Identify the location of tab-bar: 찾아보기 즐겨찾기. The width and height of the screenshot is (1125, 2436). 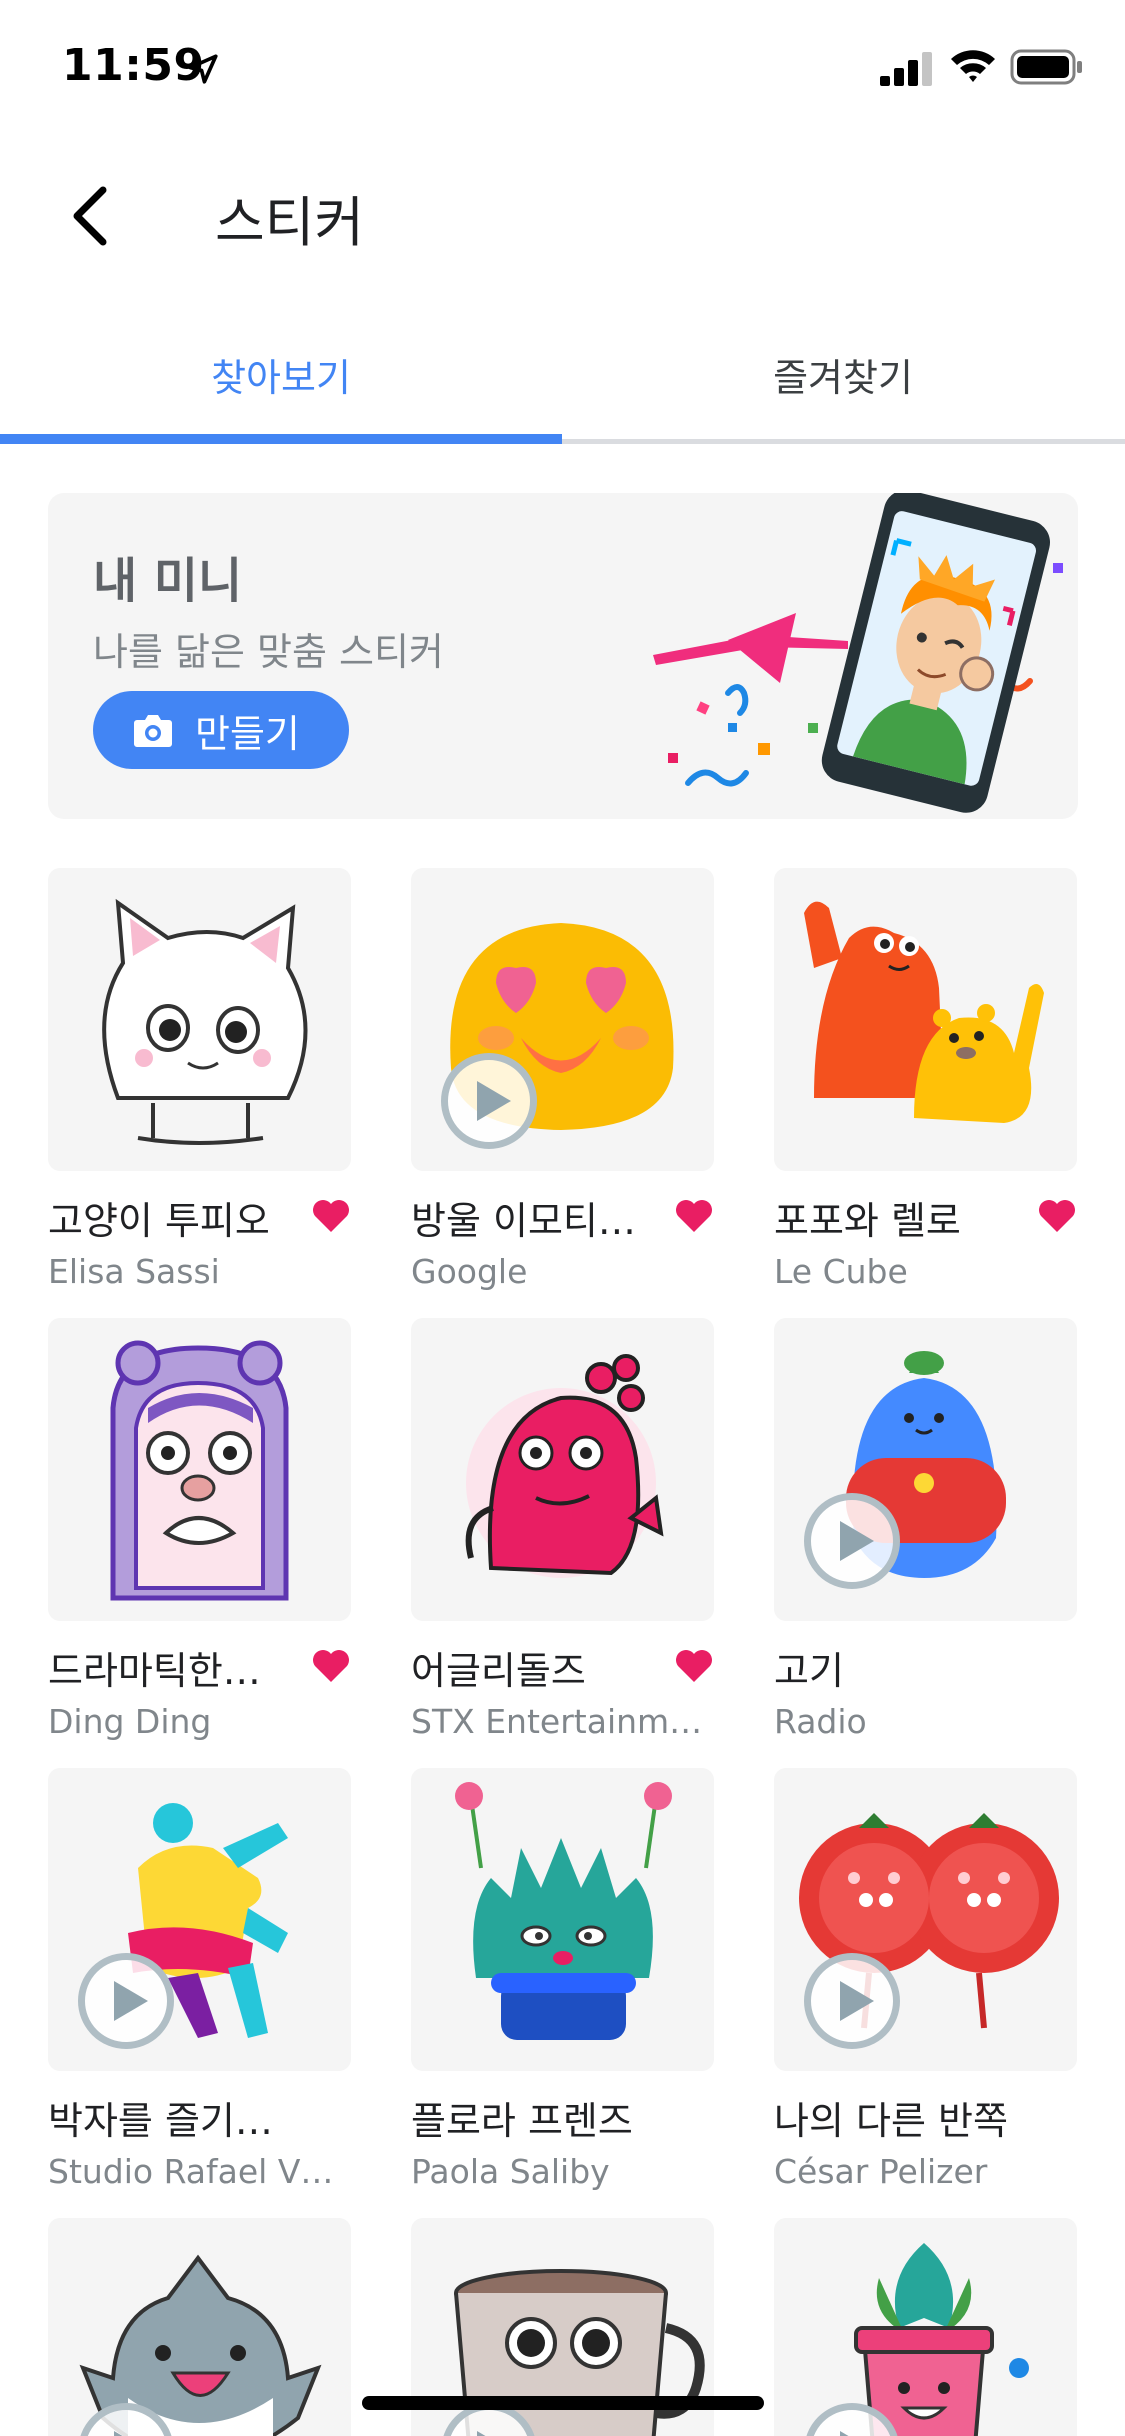
(562, 377).